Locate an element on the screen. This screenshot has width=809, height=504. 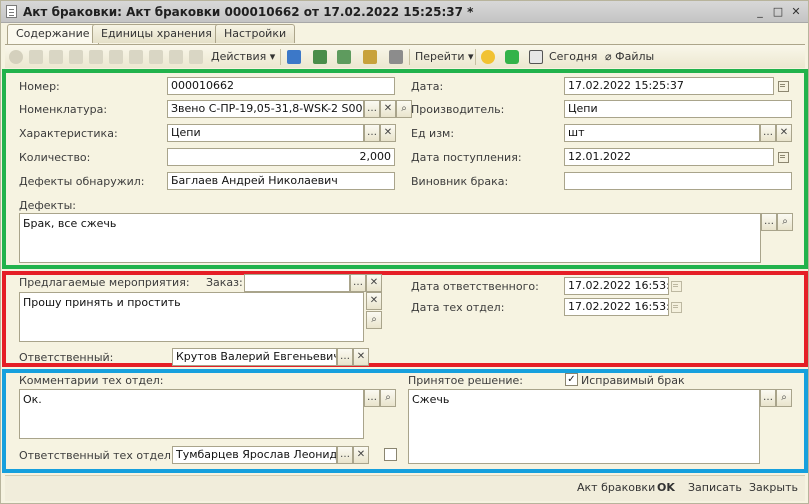
tech-responsible-label: Ответственный тех отдел: is located at coordinates (97, 455).